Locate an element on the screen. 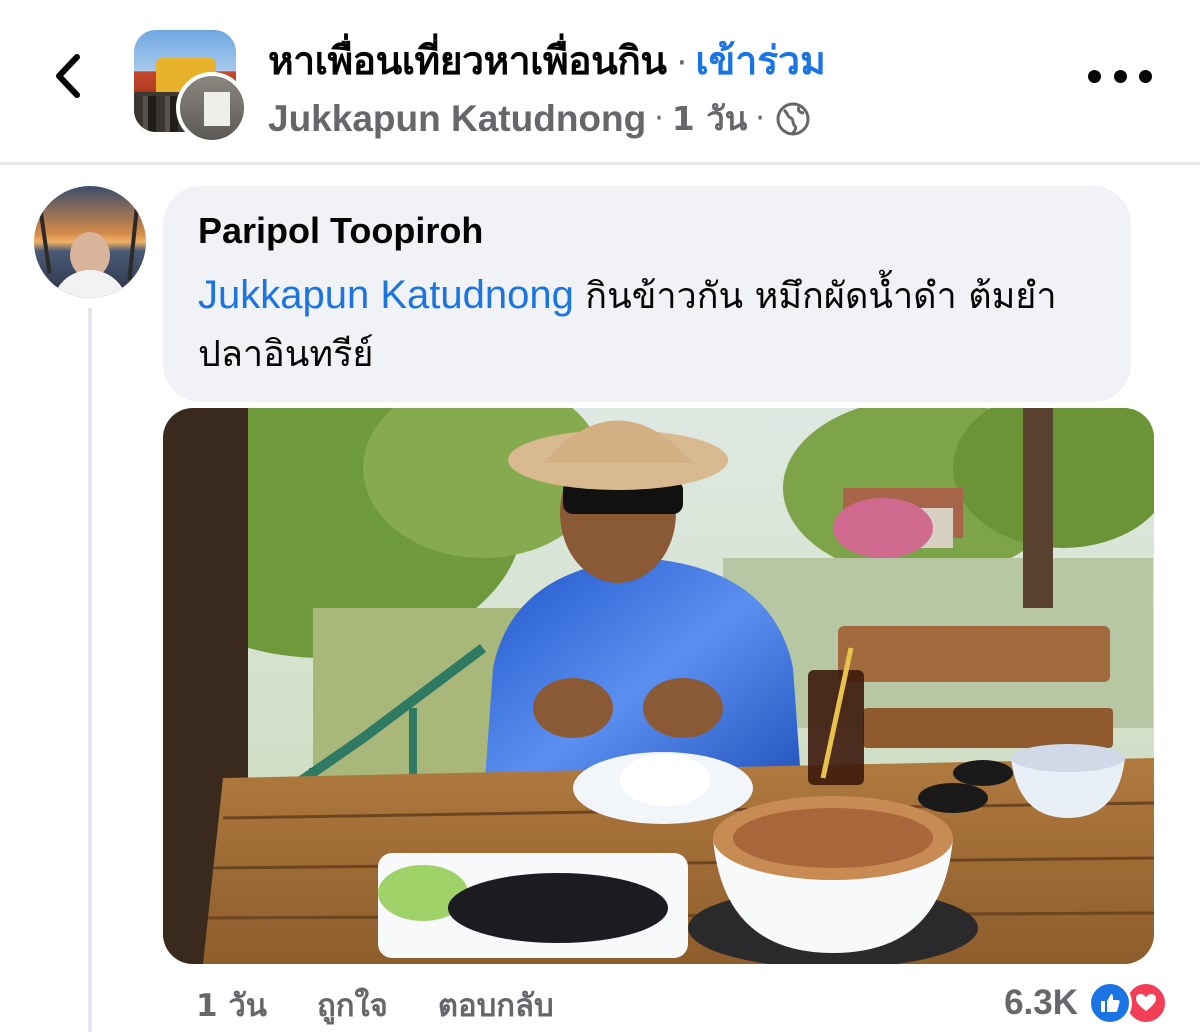 The height and width of the screenshot is (1032, 1200). reactions-summary: 6.3K is located at coordinates (1086, 1003).